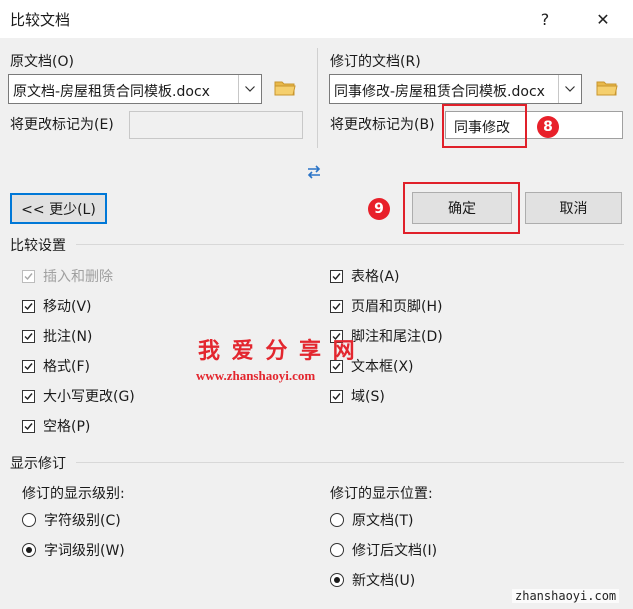 The height and width of the screenshot is (609, 633). I want to click on show-changes-divider, so click(350, 462).